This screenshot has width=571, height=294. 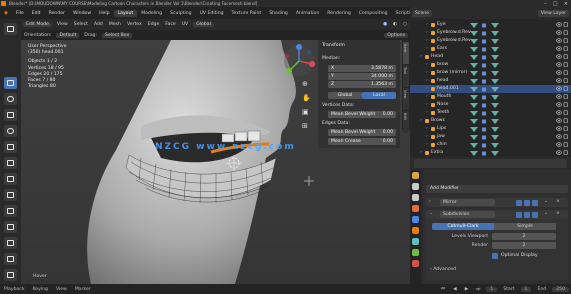 What do you see at coordinates (312, 64) in the screenshot?
I see `gizmo-x-axis-icon` at bounding box center [312, 64].